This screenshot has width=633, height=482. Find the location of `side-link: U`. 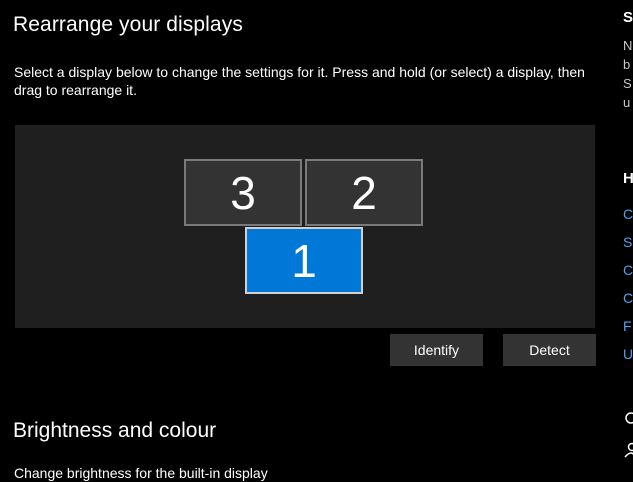

side-link: U is located at coordinates (628, 354).